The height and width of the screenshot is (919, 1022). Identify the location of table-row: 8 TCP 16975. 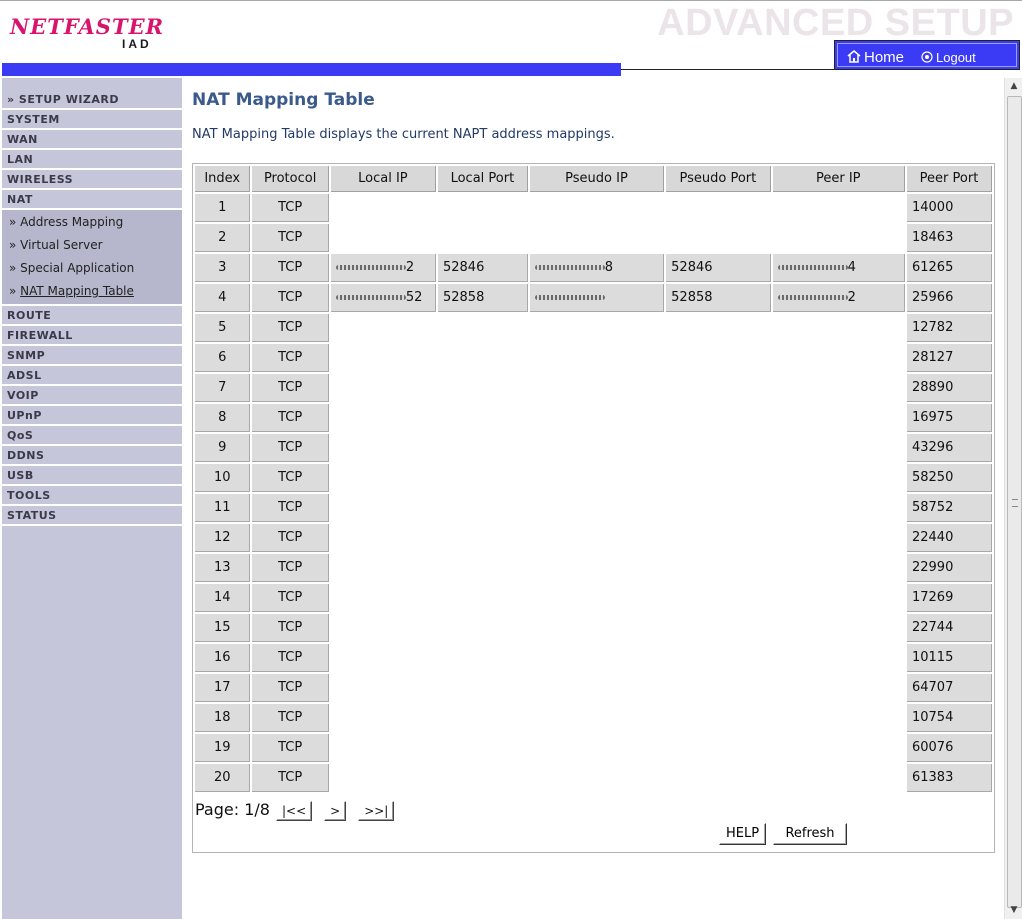
(593, 418).